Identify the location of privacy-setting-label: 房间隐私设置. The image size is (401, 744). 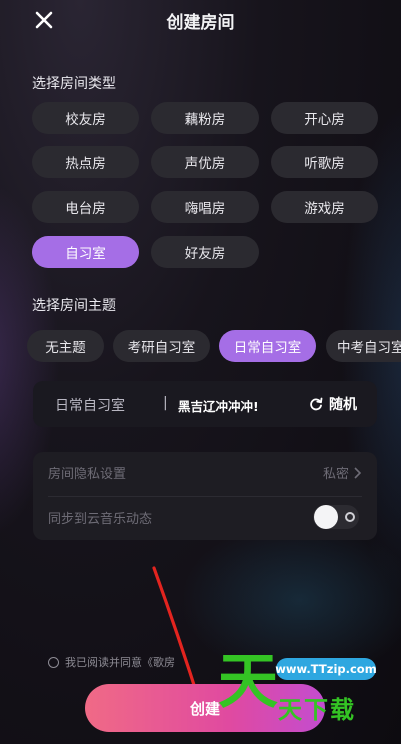
(87, 474).